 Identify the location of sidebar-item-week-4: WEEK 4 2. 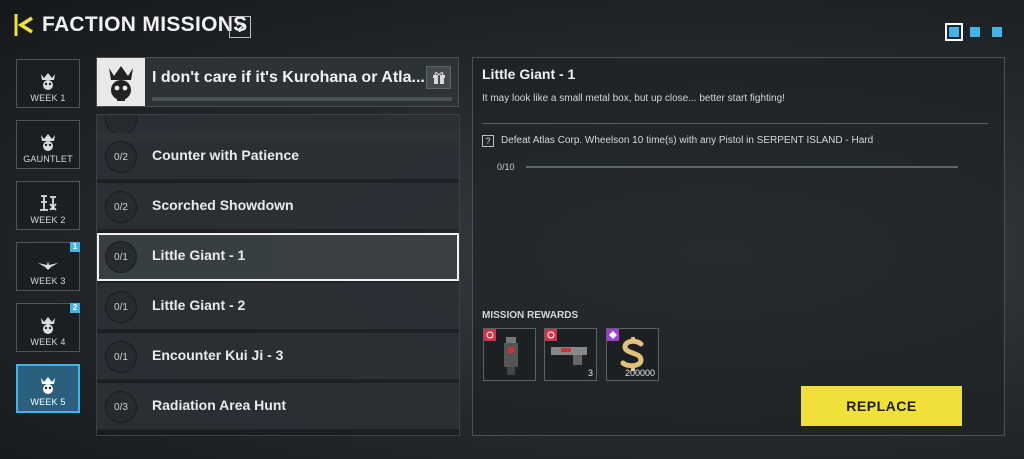
(48, 327).